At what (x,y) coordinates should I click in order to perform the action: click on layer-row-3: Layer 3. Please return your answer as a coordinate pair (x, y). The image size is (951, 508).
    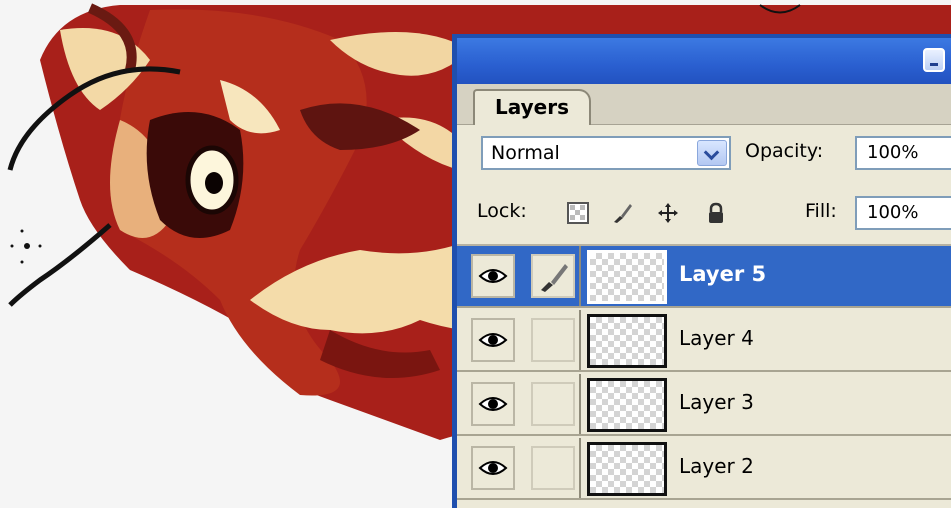
    Looking at the image, I should click on (704, 405).